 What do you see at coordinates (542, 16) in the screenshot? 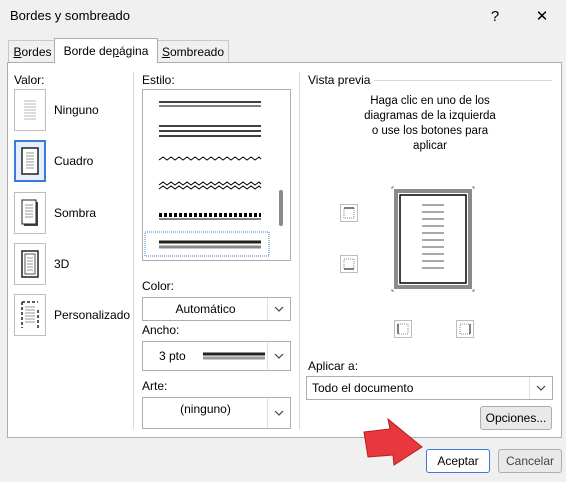
I see `close-button: ✕` at bounding box center [542, 16].